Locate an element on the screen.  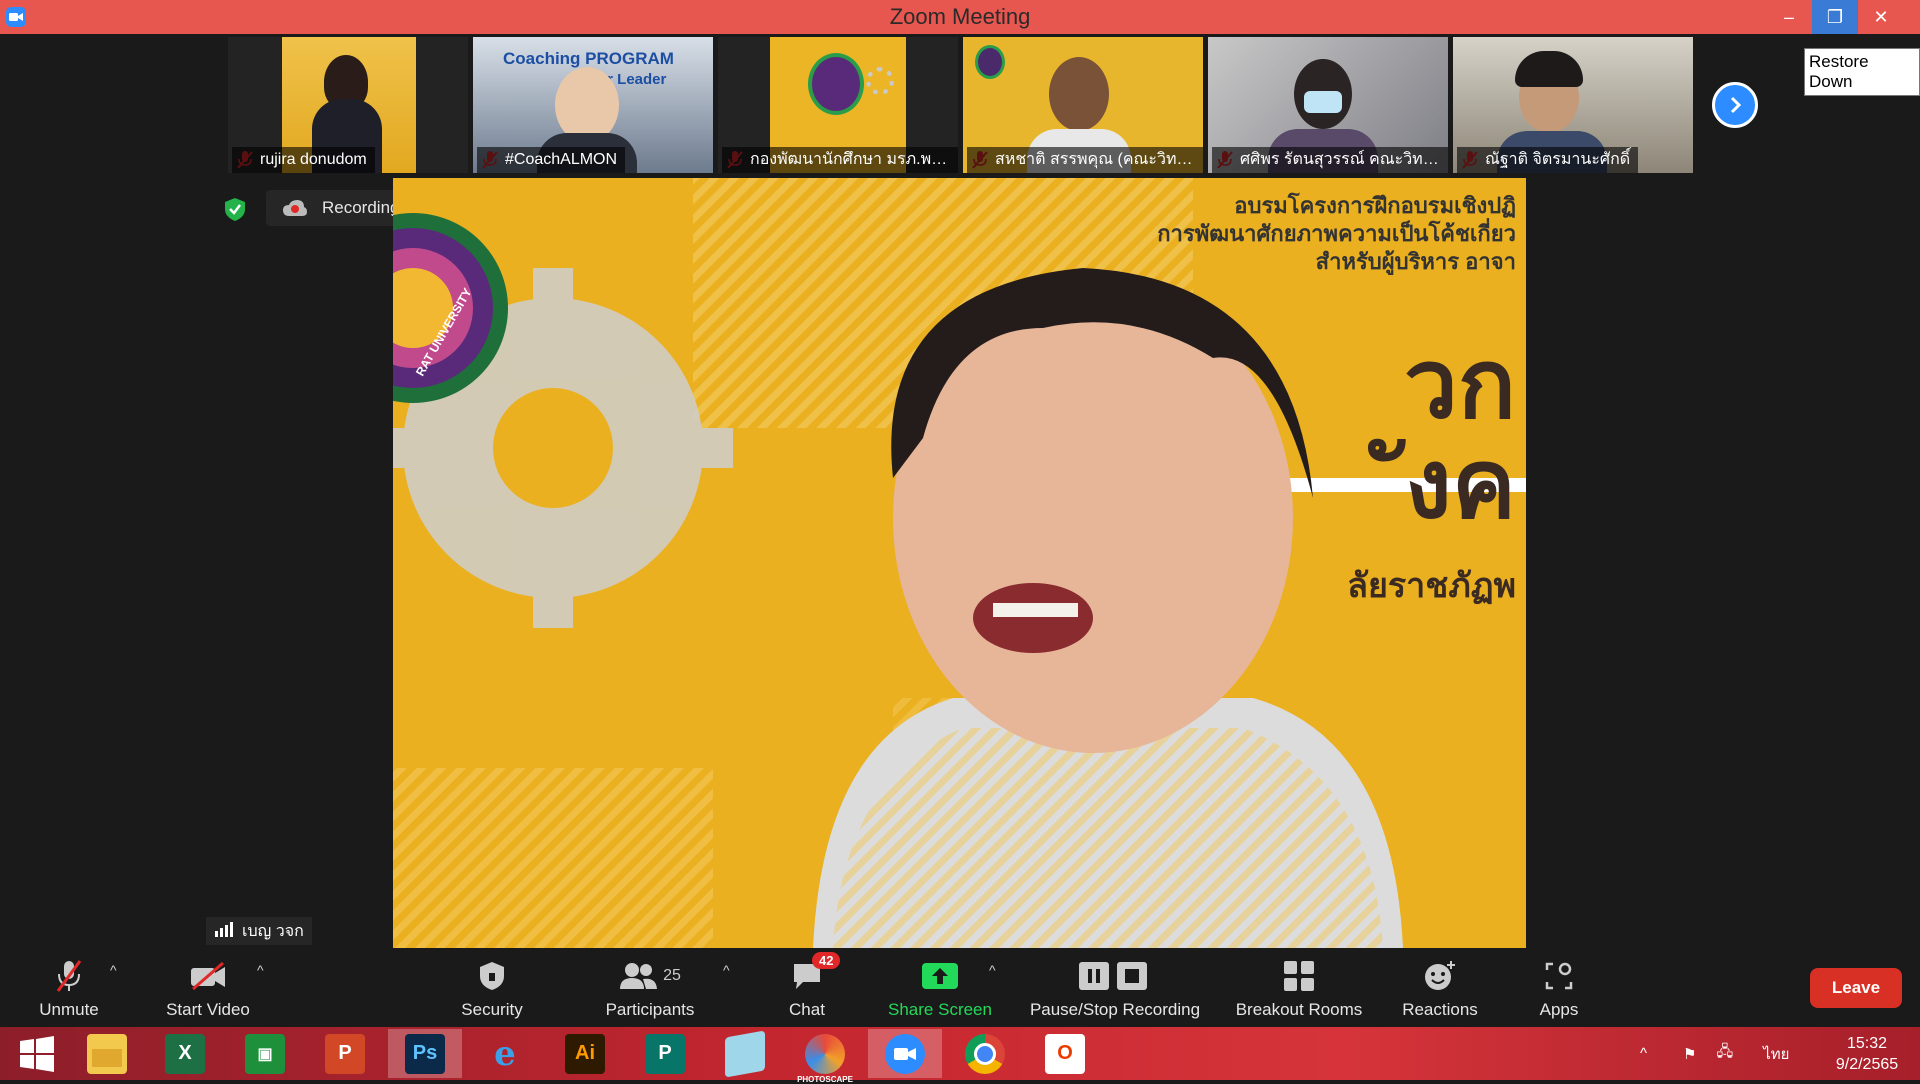
leave-button: Leave is located at coordinates (1856, 988).